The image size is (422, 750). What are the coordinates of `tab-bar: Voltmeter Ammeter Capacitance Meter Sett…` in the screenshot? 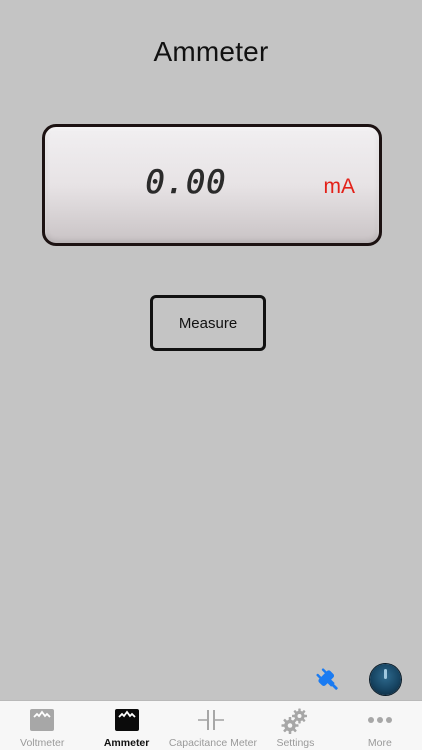 It's located at (211, 725).